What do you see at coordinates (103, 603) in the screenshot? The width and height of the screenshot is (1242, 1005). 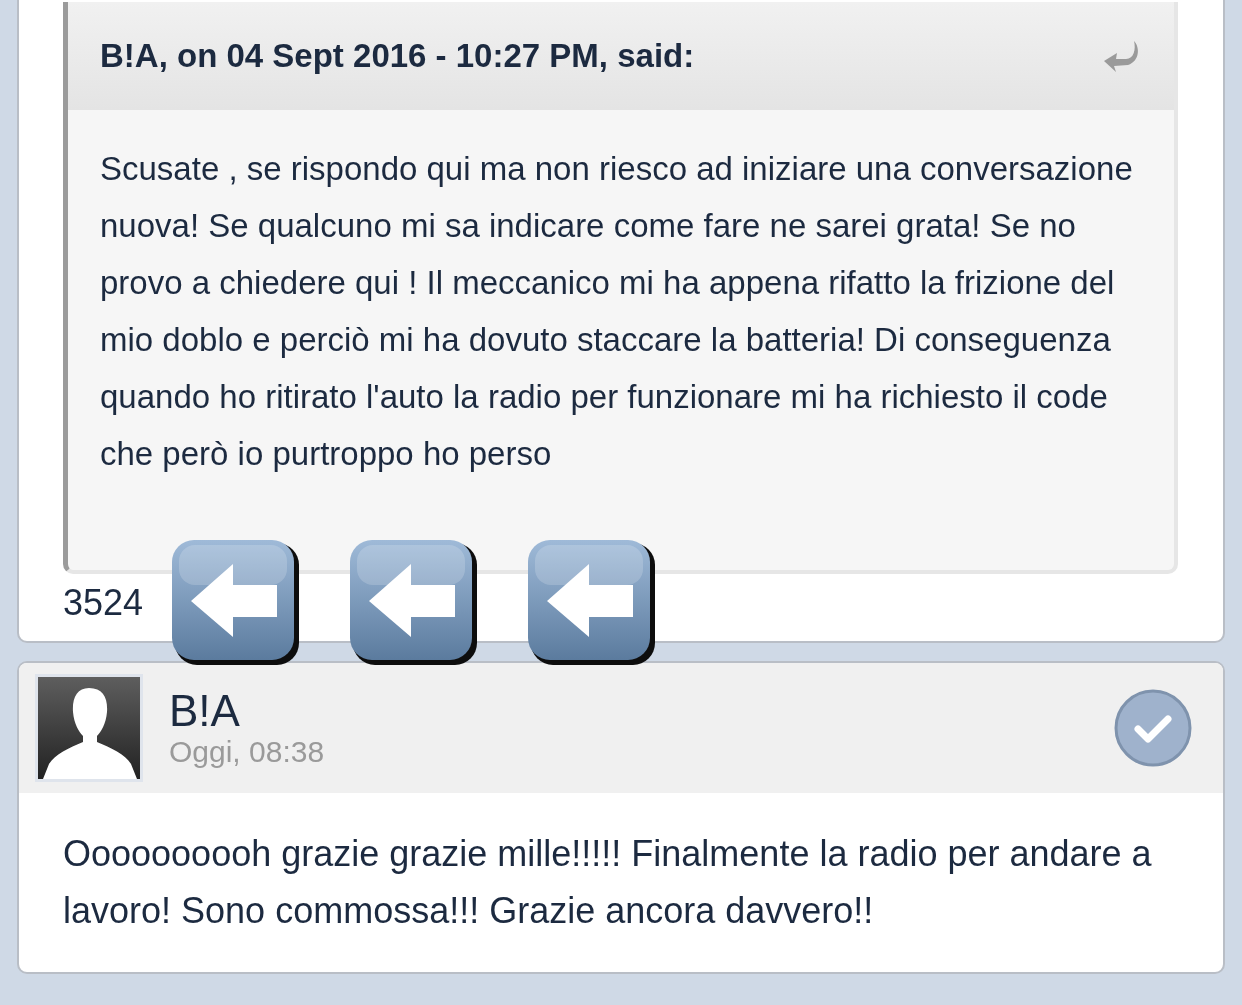 I see `reply-text: 3524` at bounding box center [103, 603].